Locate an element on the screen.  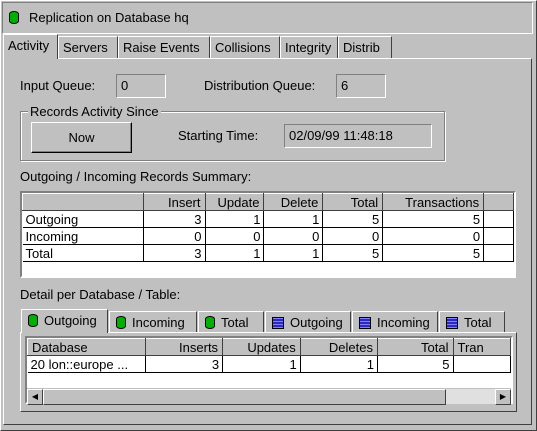
detail-header: Inserts is located at coordinates (184, 347).